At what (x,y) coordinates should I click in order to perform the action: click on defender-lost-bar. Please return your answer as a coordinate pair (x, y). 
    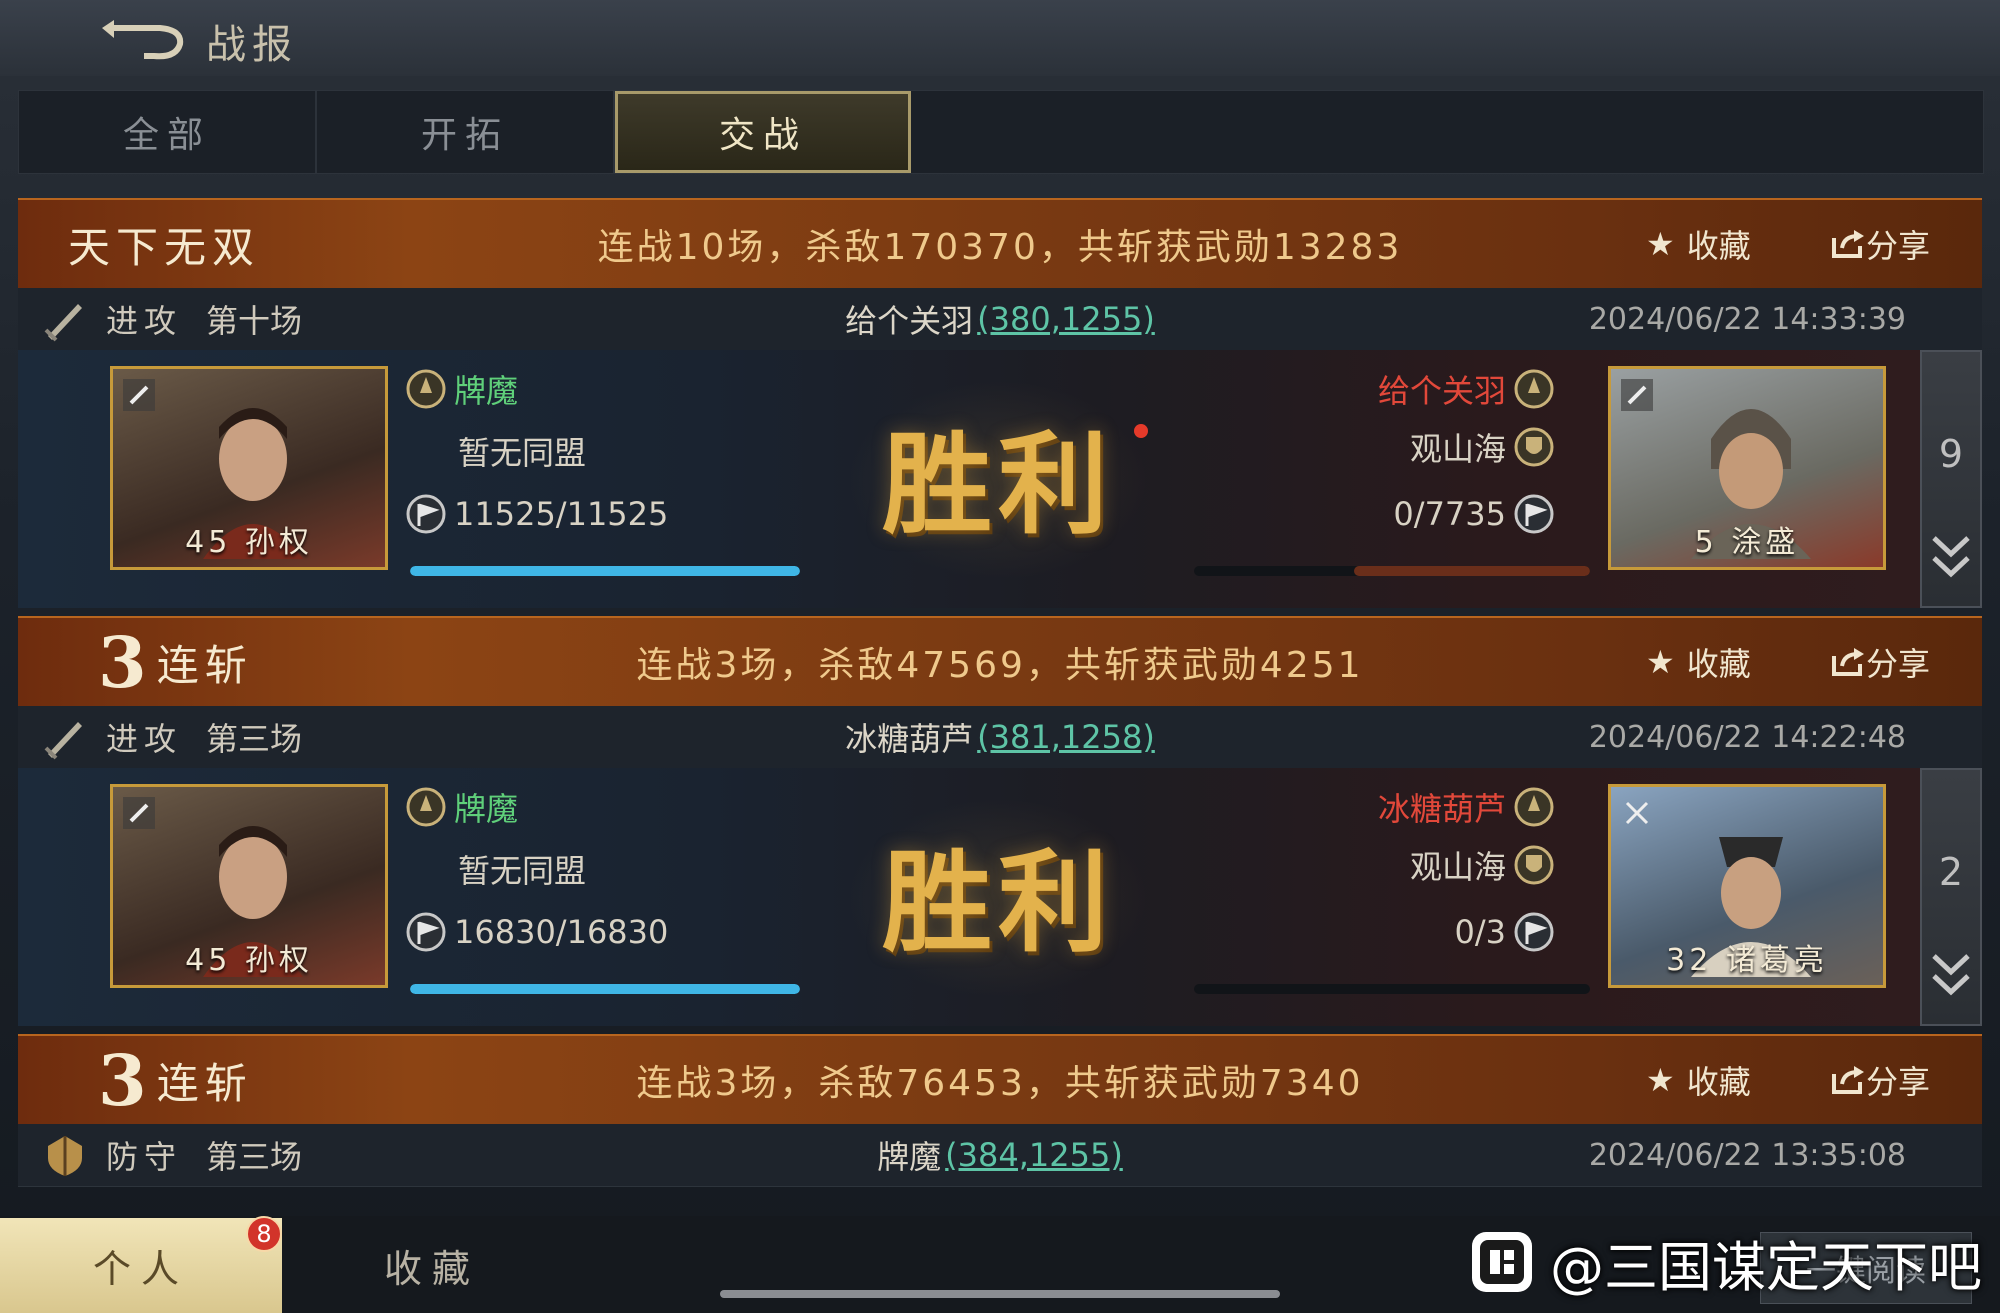
    Looking at the image, I should click on (1472, 571).